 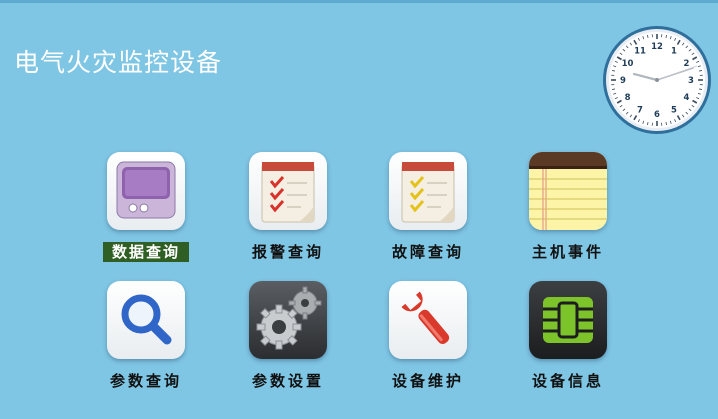 I want to click on menu-tile-device-maintenance: 设备维护, so click(x=428, y=341).